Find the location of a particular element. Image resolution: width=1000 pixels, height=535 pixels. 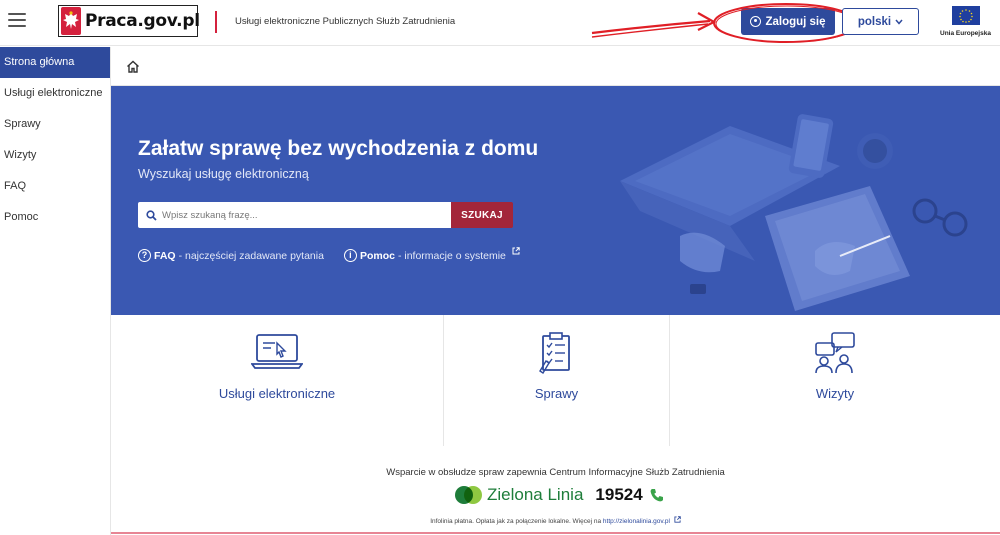

tile-e-services-label: Usługi elektroniczne is located at coordinates (277, 393).